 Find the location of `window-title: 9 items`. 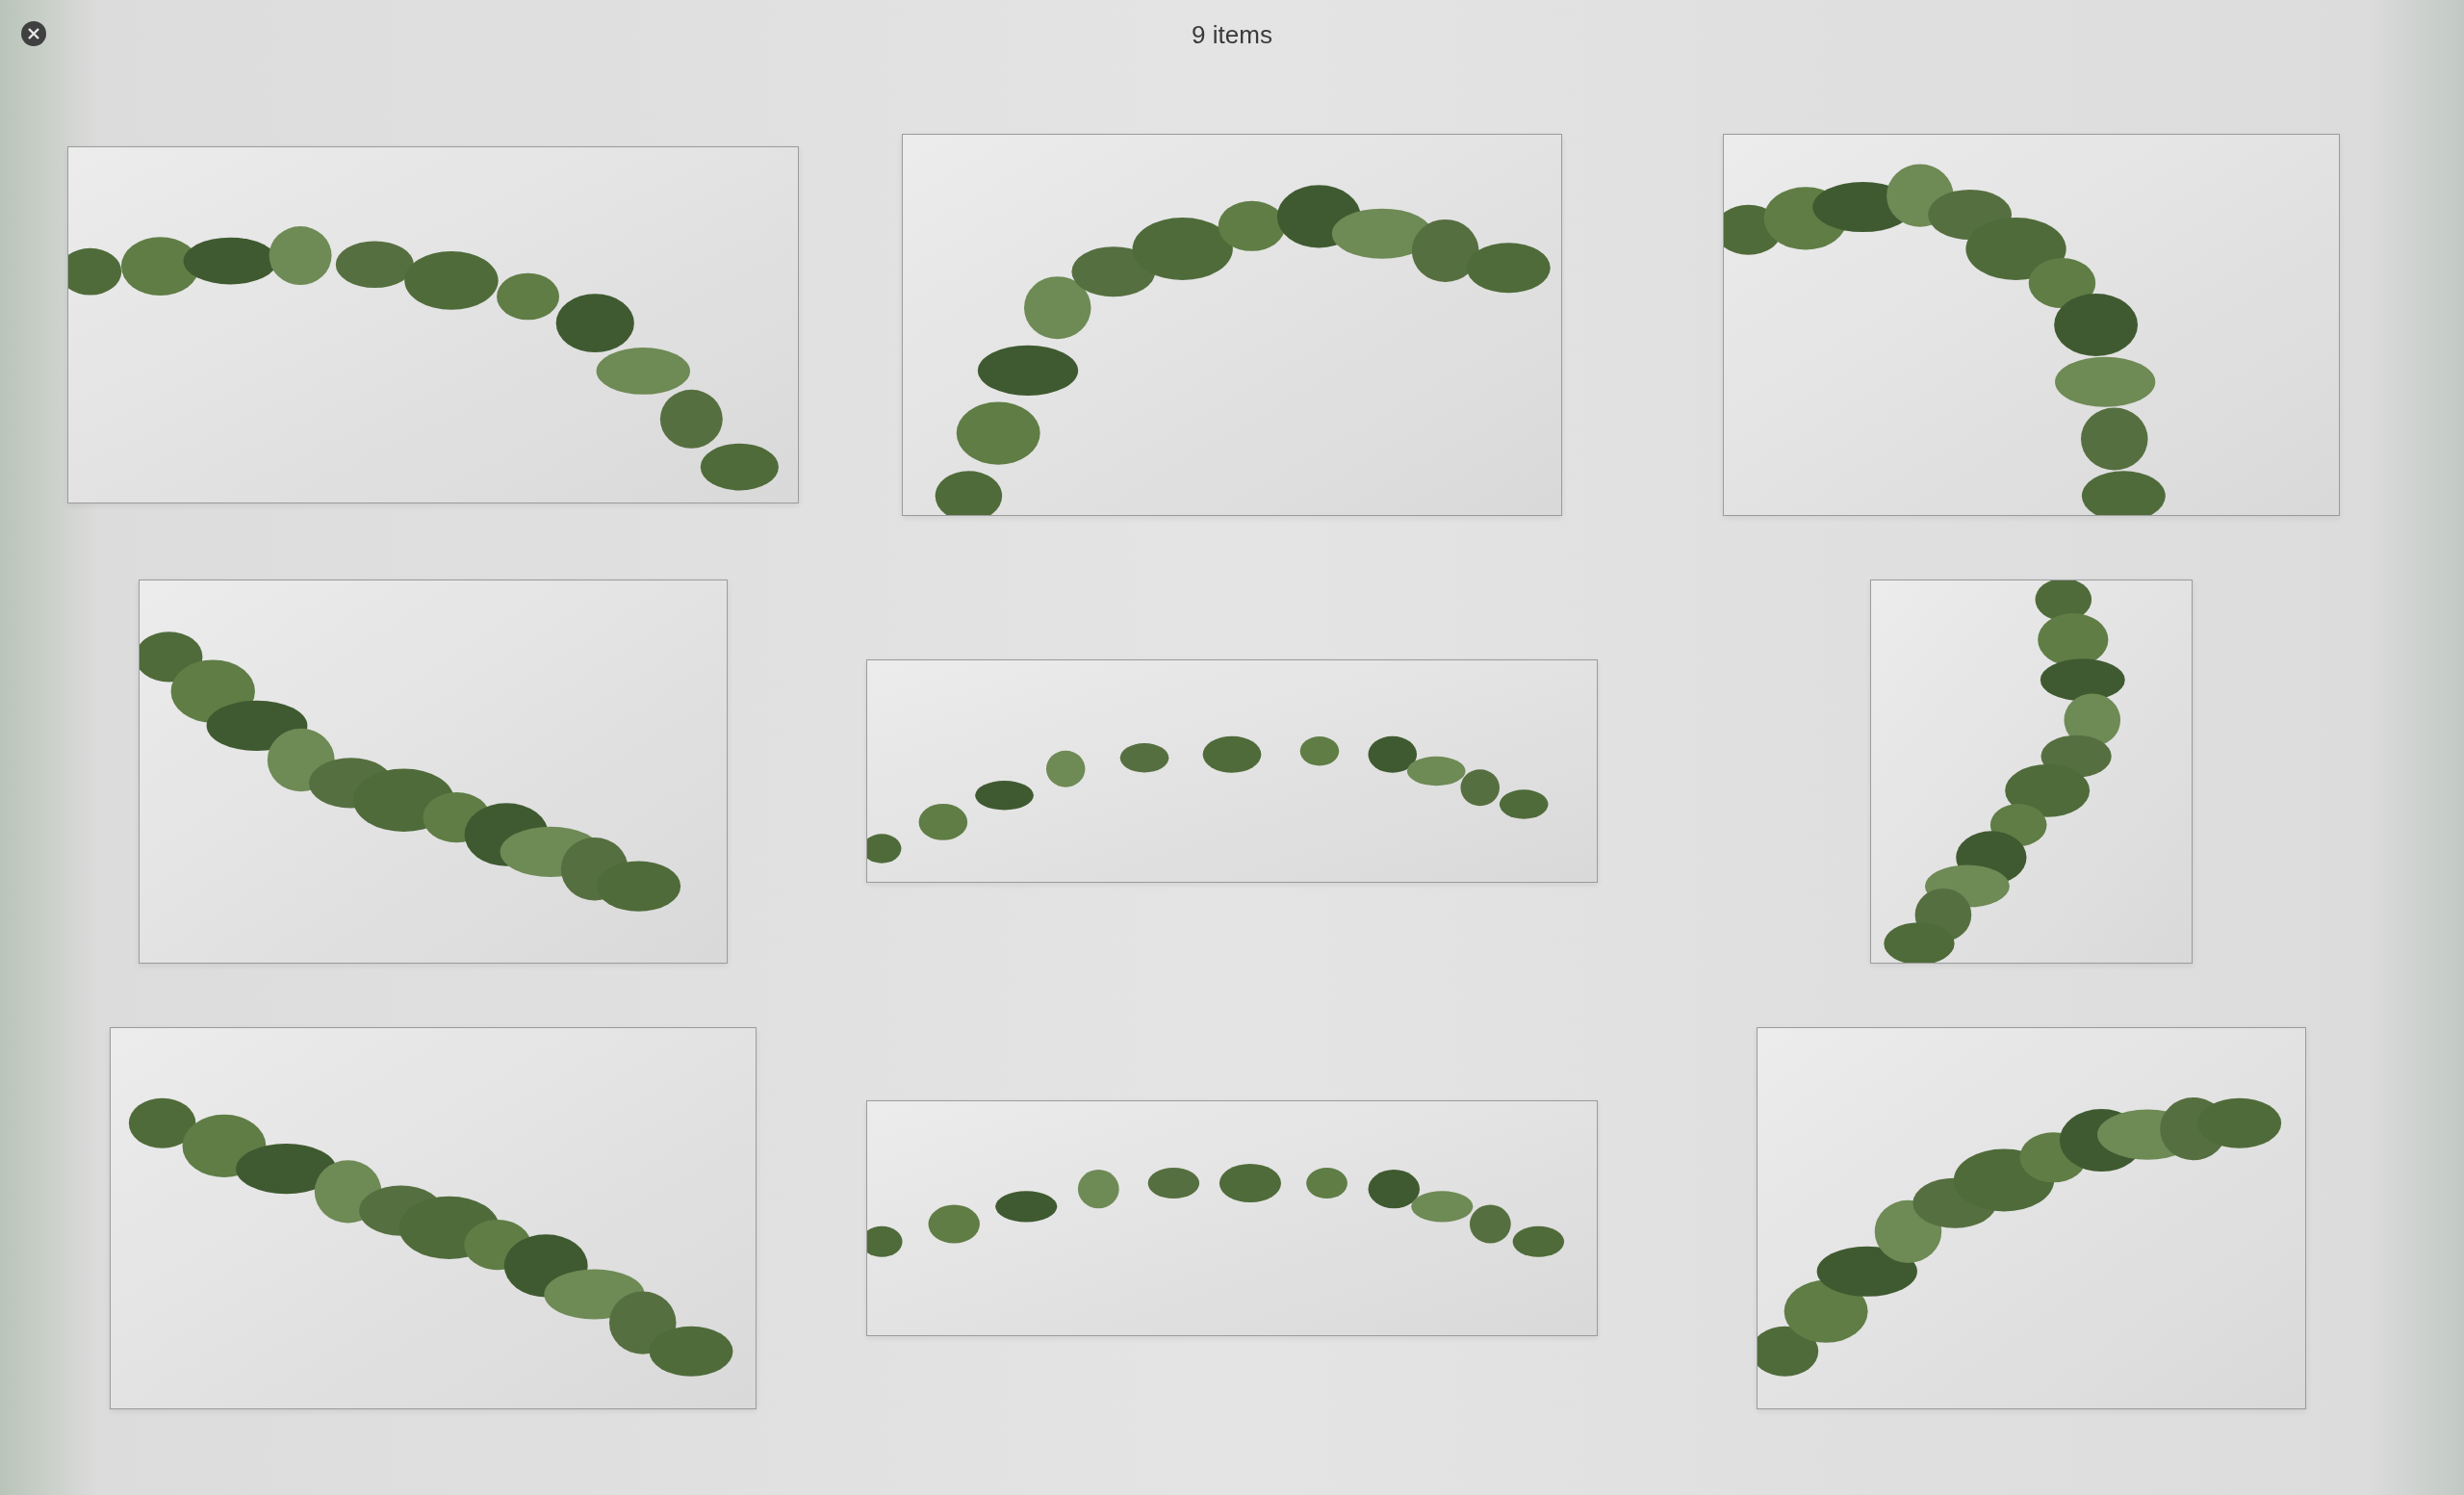

window-title: 9 items is located at coordinates (1232, 34).